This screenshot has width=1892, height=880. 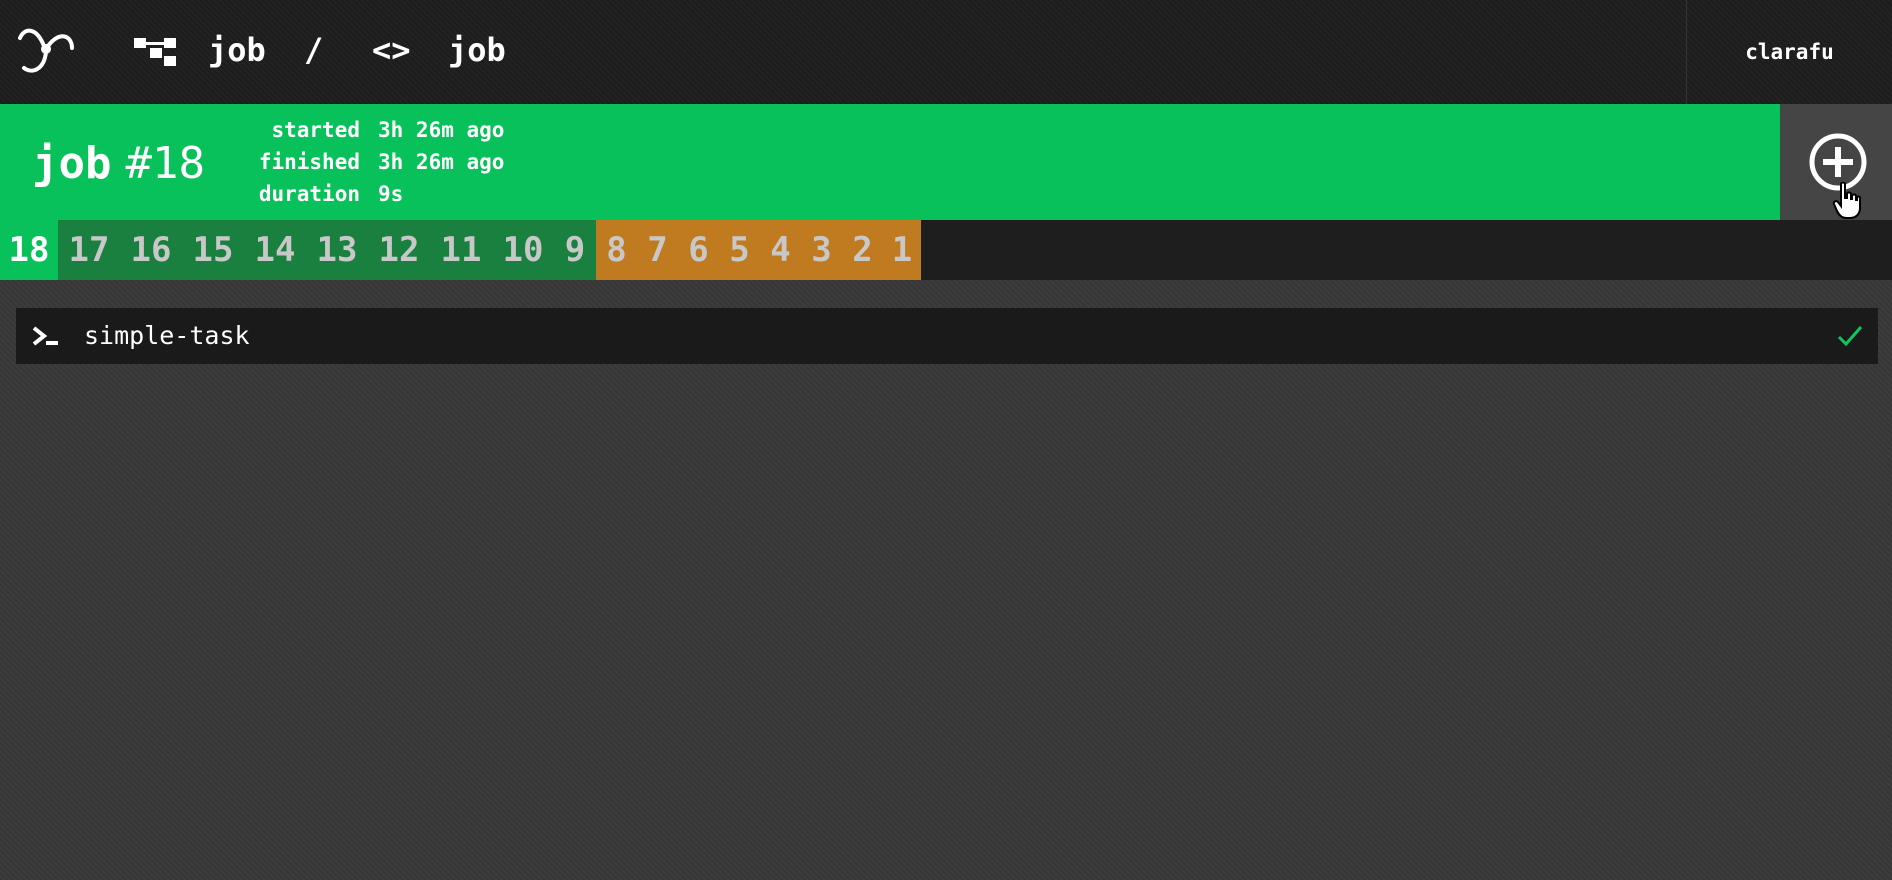 What do you see at coordinates (29, 250) in the screenshot?
I see `build-tab-18: 18` at bounding box center [29, 250].